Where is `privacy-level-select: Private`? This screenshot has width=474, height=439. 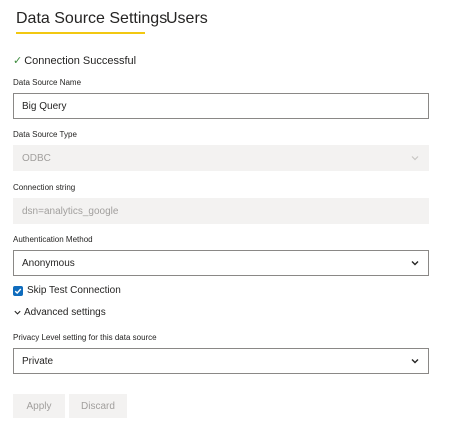 privacy-level-select: Private is located at coordinates (221, 361).